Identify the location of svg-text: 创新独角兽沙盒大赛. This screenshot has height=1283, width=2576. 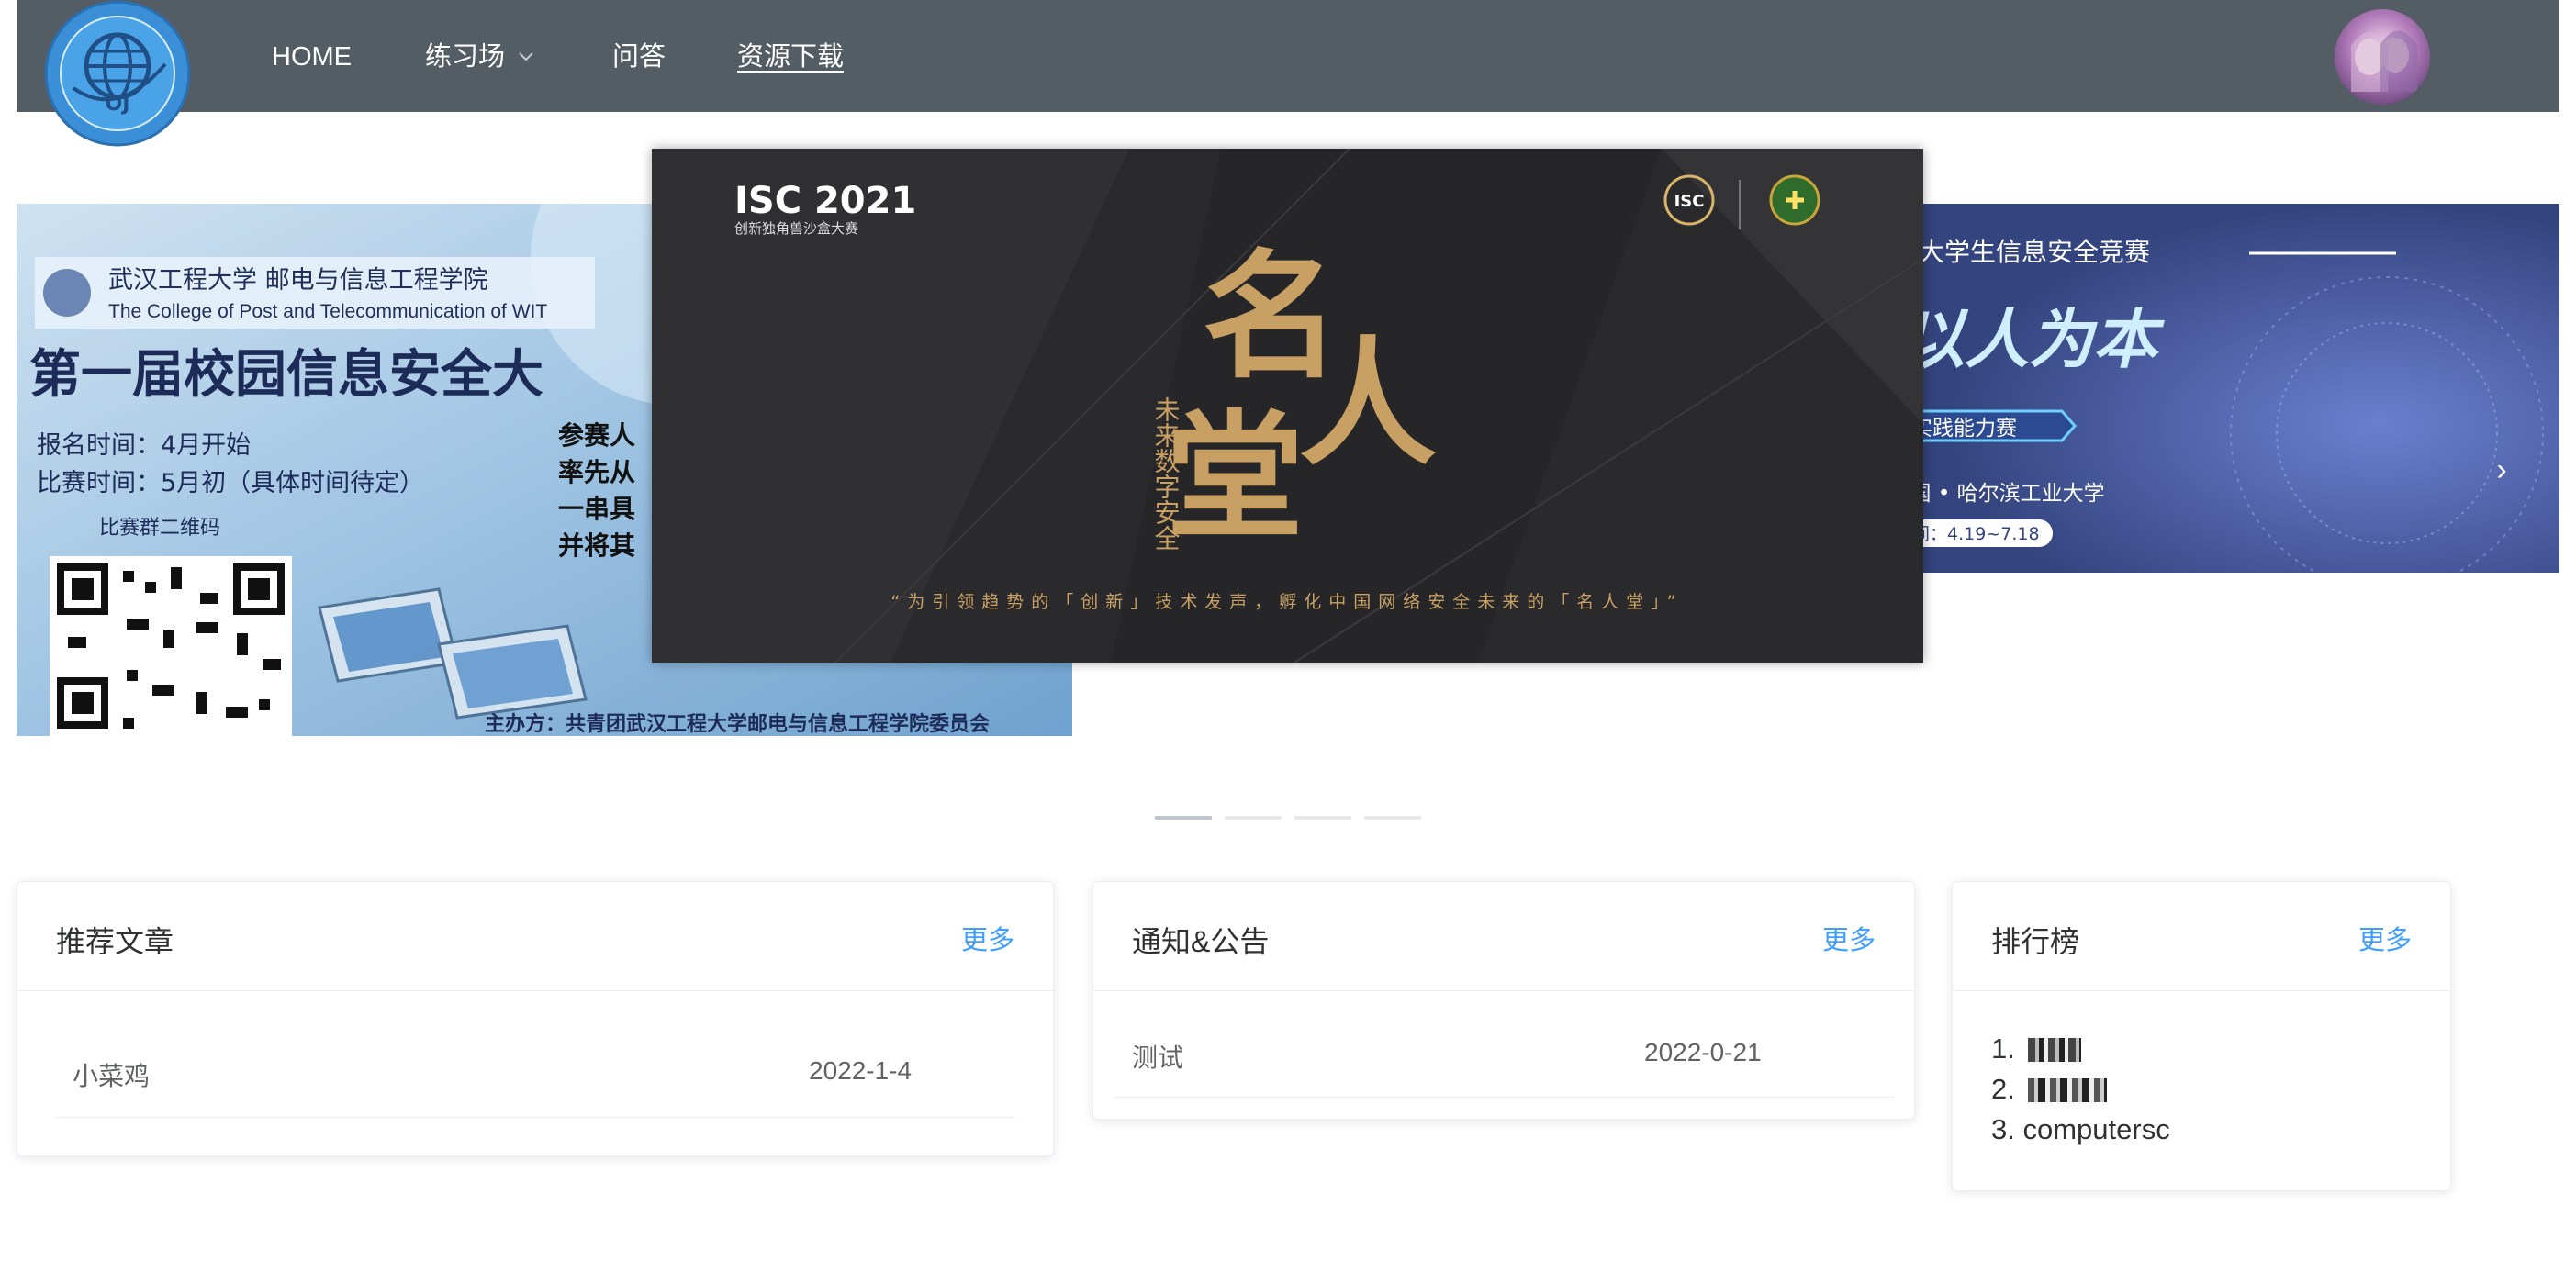
(796, 228).